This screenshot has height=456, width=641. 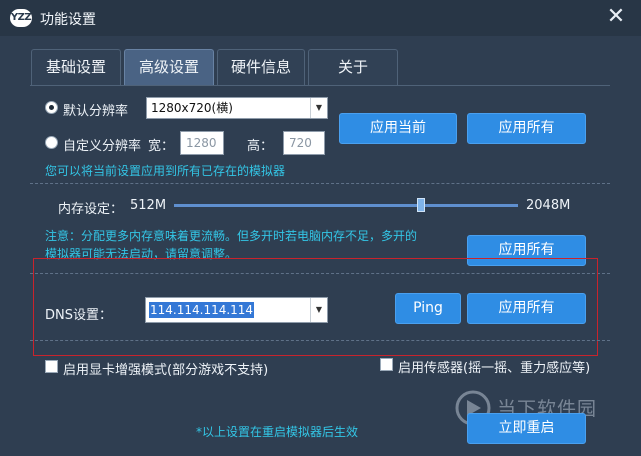 What do you see at coordinates (76, 67) in the screenshot?
I see `tab-basic-settings: 基础设置` at bounding box center [76, 67].